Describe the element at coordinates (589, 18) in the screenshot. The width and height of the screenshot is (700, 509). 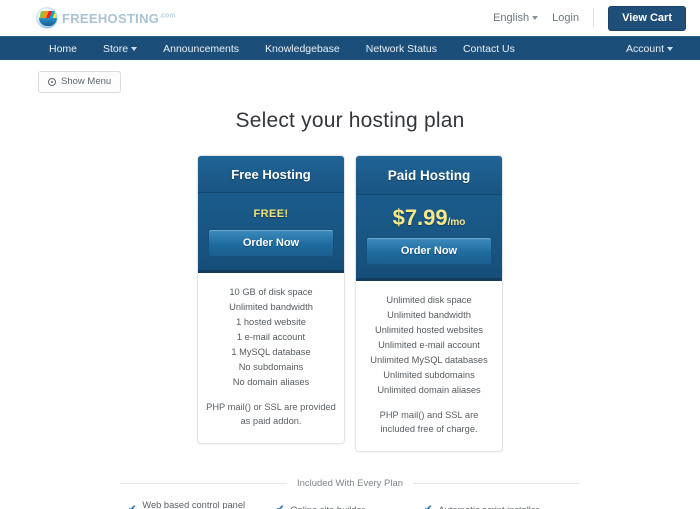
I see `top-bar-right: English Login View Cart` at that location.